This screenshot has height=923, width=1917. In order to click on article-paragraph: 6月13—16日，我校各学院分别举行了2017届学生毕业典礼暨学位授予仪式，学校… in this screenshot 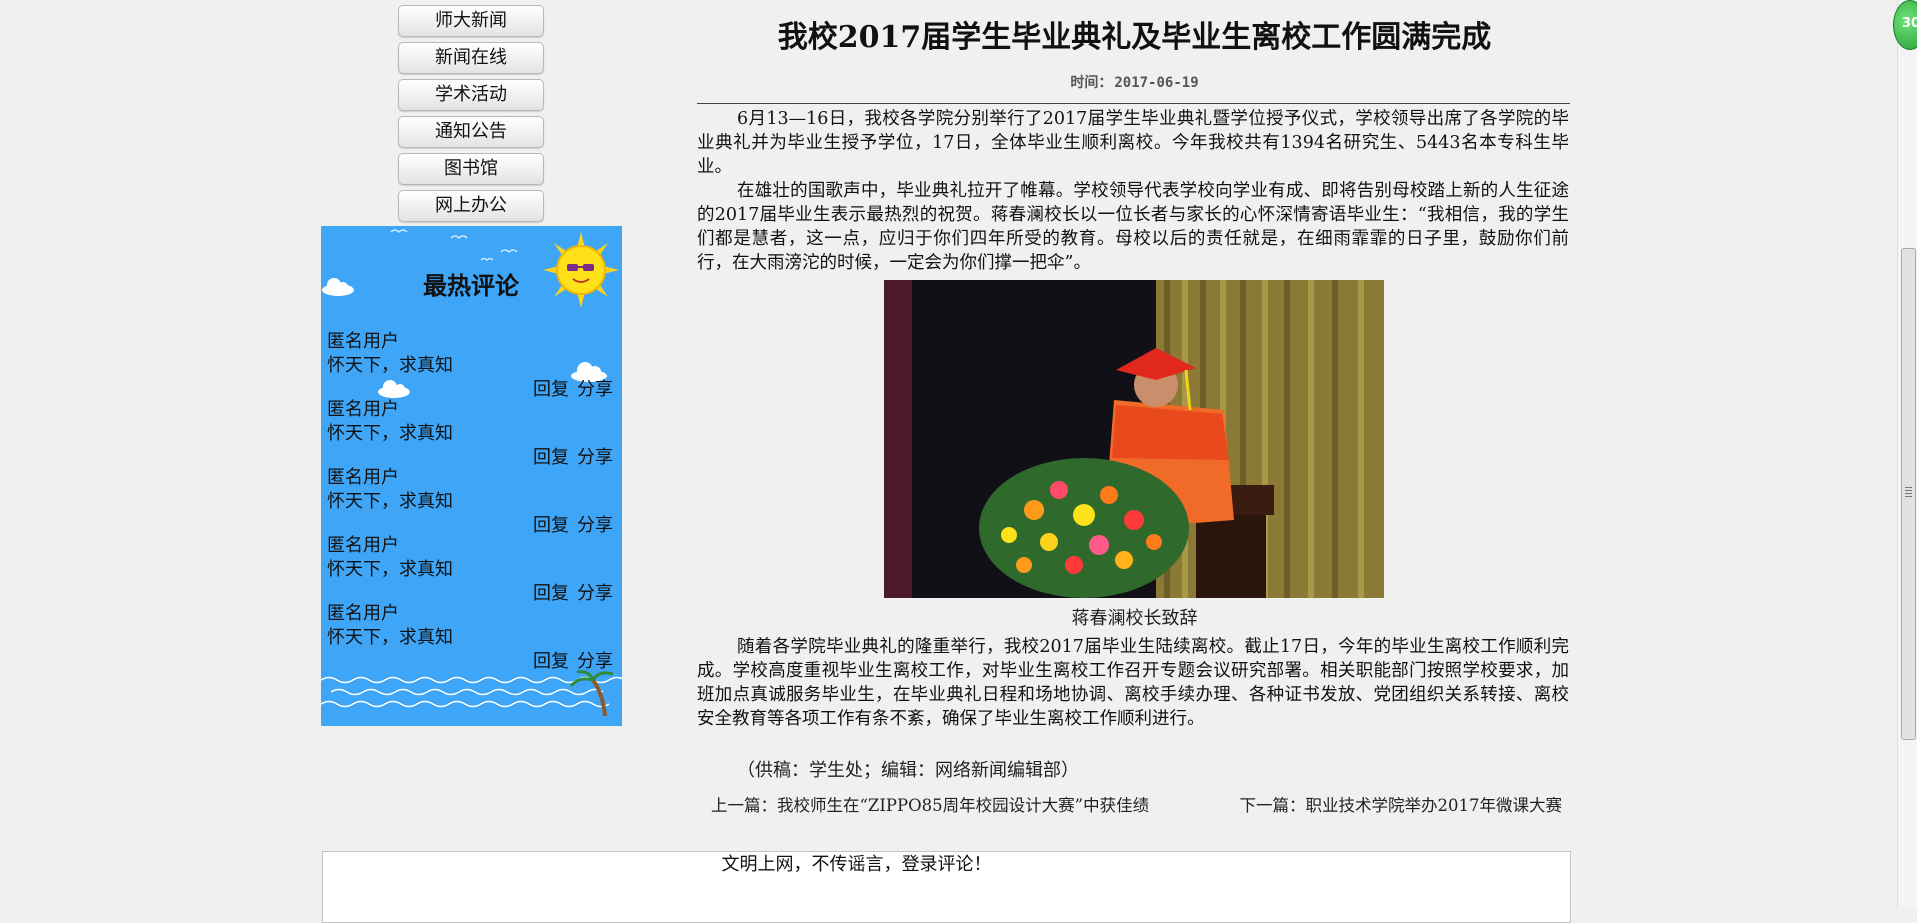, I will do `click(1133, 143)`.